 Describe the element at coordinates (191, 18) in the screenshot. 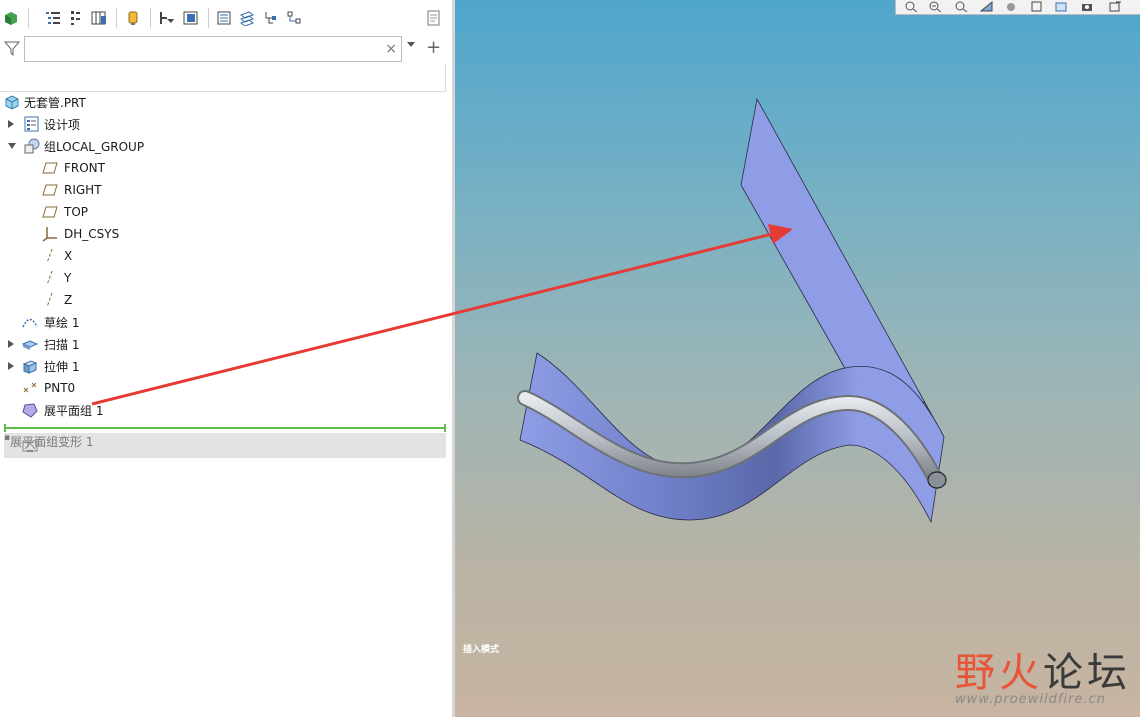

I see `book-icon` at that location.